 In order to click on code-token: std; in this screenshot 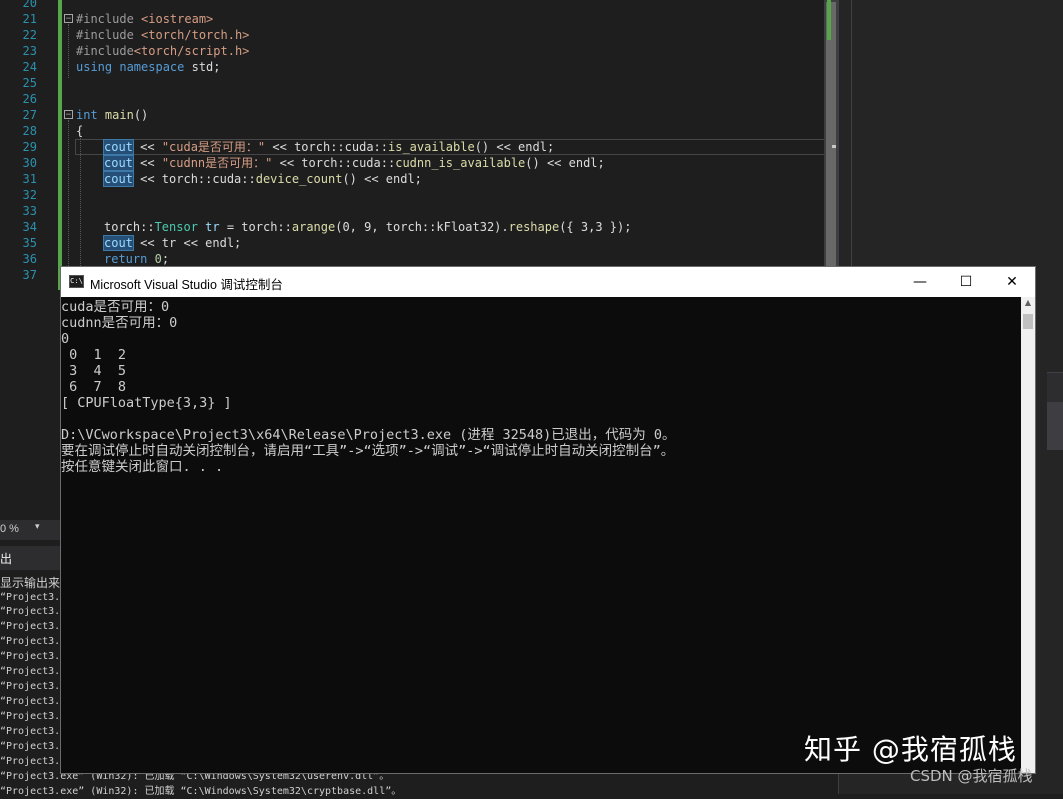, I will do `click(202, 67)`.